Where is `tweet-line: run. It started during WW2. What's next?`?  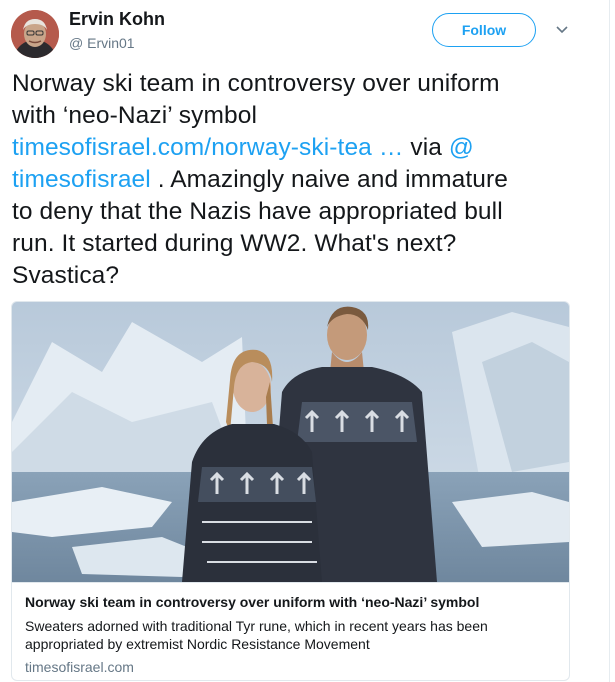 tweet-line: run. It started during WW2. What's next? is located at coordinates (234, 243).